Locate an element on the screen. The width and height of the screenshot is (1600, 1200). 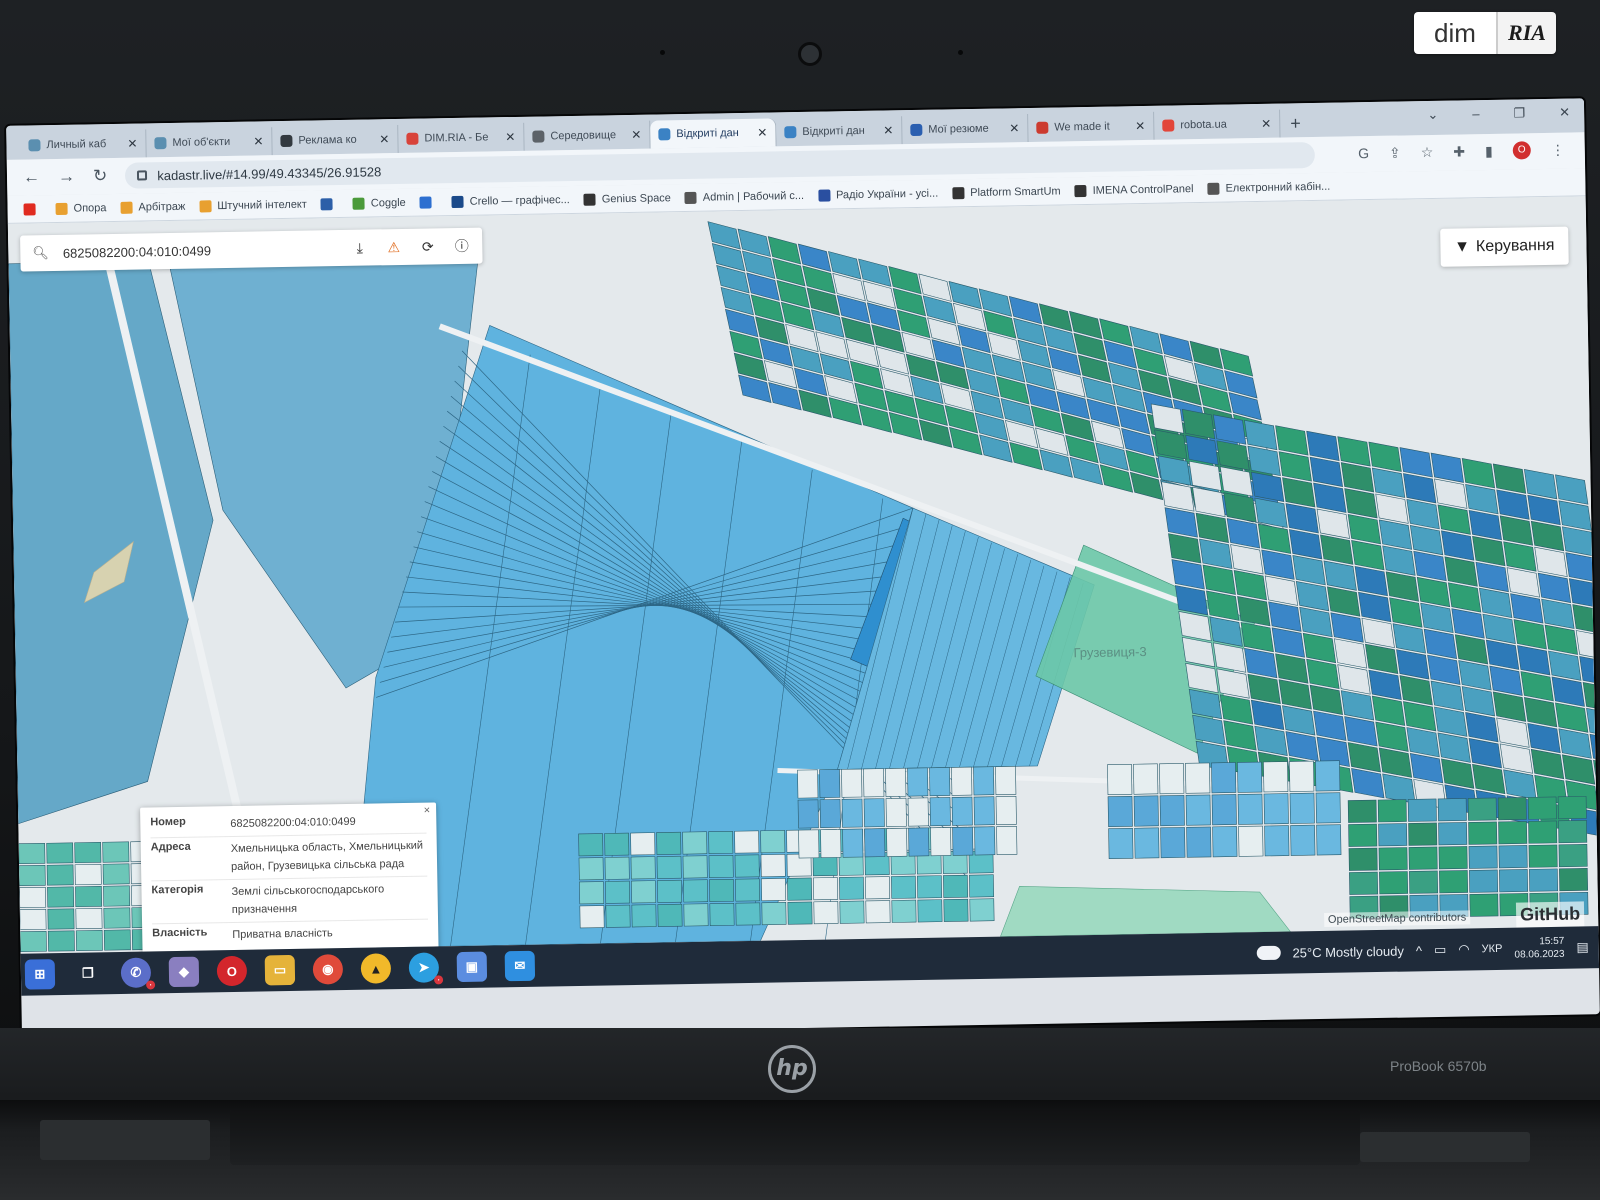
browser-tab: robota.ua ✕ is located at coordinates (1217, 124).